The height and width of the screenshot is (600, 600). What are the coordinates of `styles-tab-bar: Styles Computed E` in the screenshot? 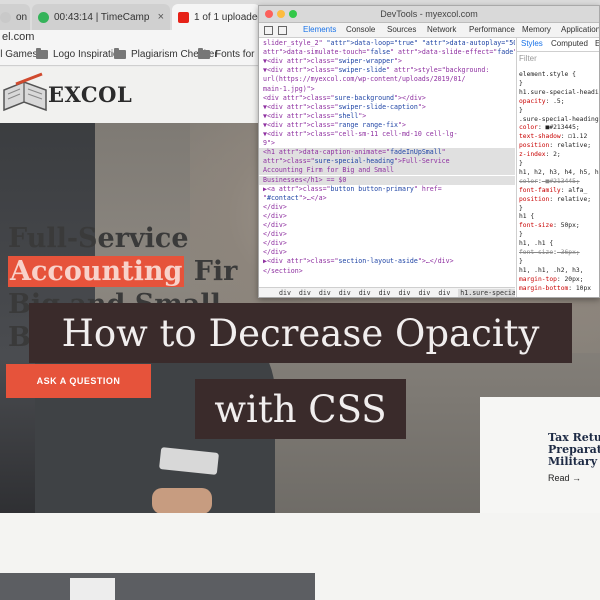 It's located at (558, 45).